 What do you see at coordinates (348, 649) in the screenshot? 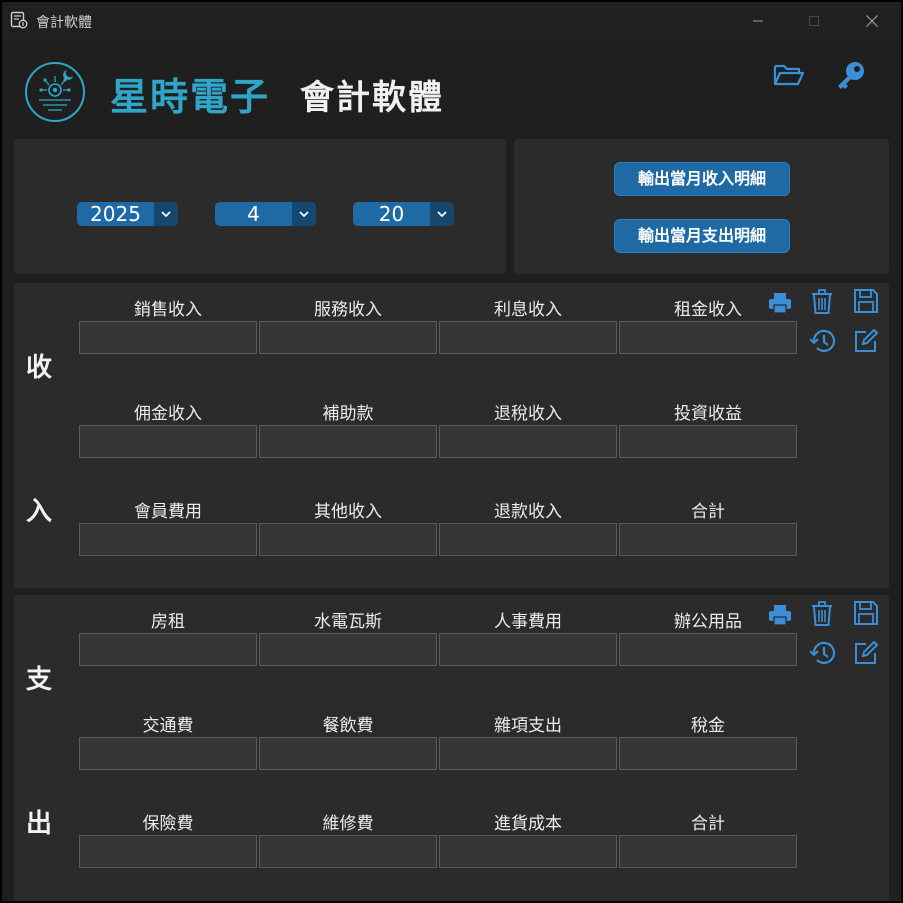
I see `expense-field-utilities` at bounding box center [348, 649].